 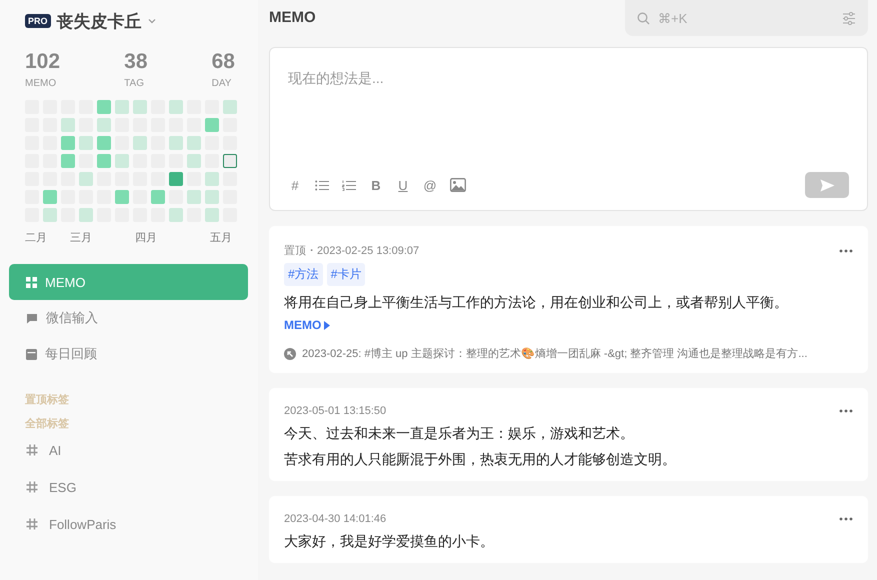 What do you see at coordinates (376, 185) in the screenshot?
I see `toolbar-button: B` at bounding box center [376, 185].